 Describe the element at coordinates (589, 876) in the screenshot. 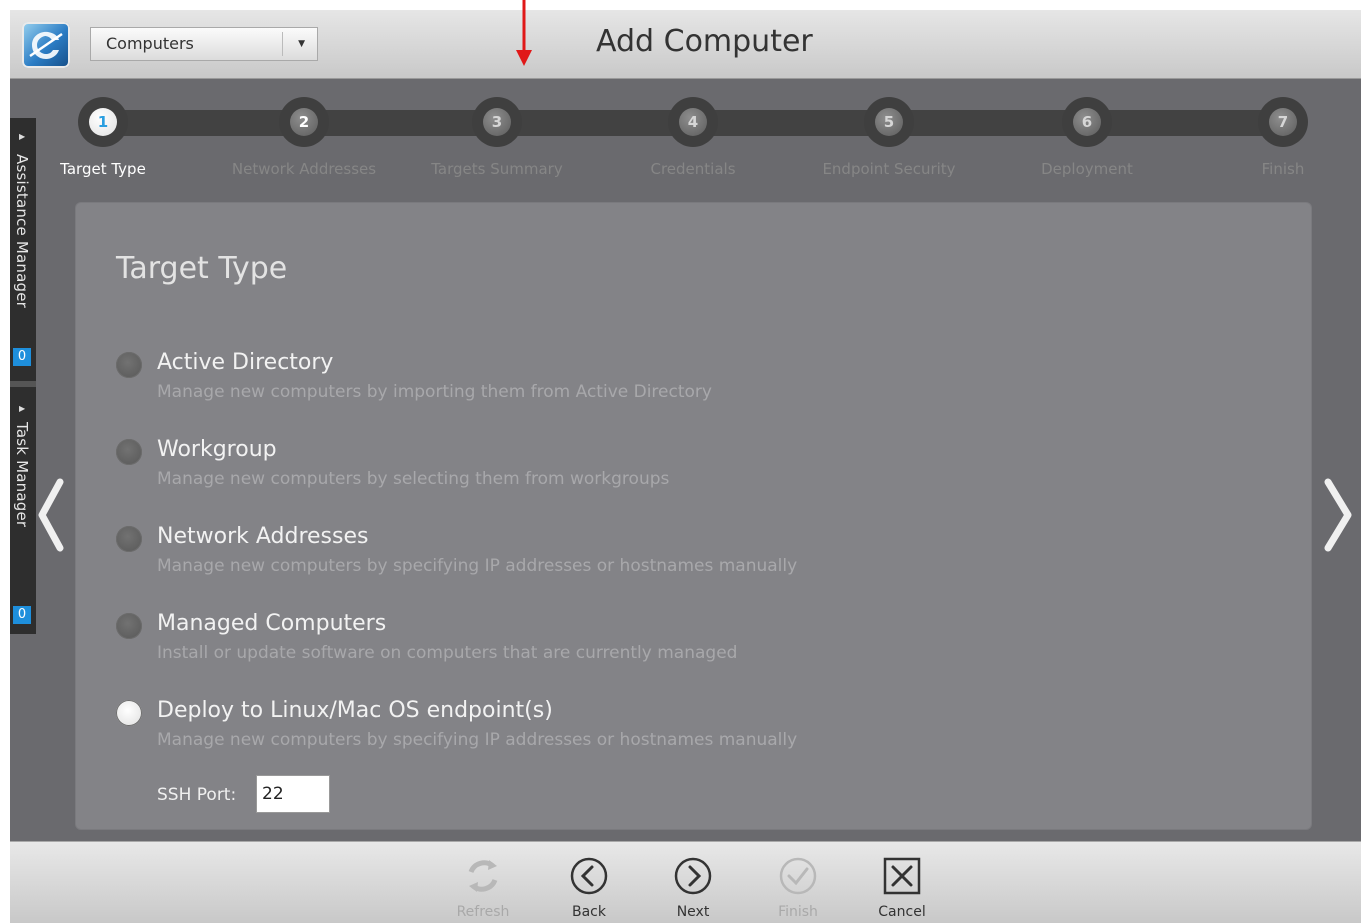

I see `back-icon` at that location.